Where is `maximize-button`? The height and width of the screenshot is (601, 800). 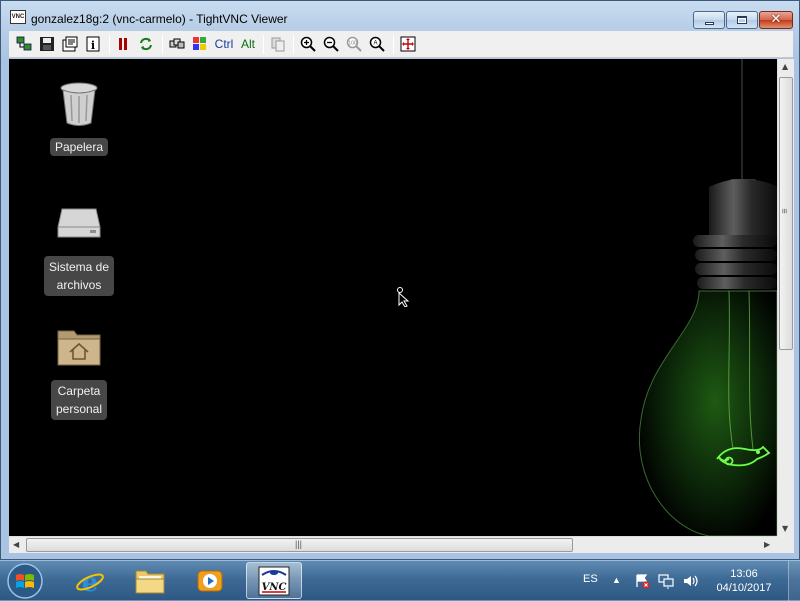 maximize-button is located at coordinates (742, 20).